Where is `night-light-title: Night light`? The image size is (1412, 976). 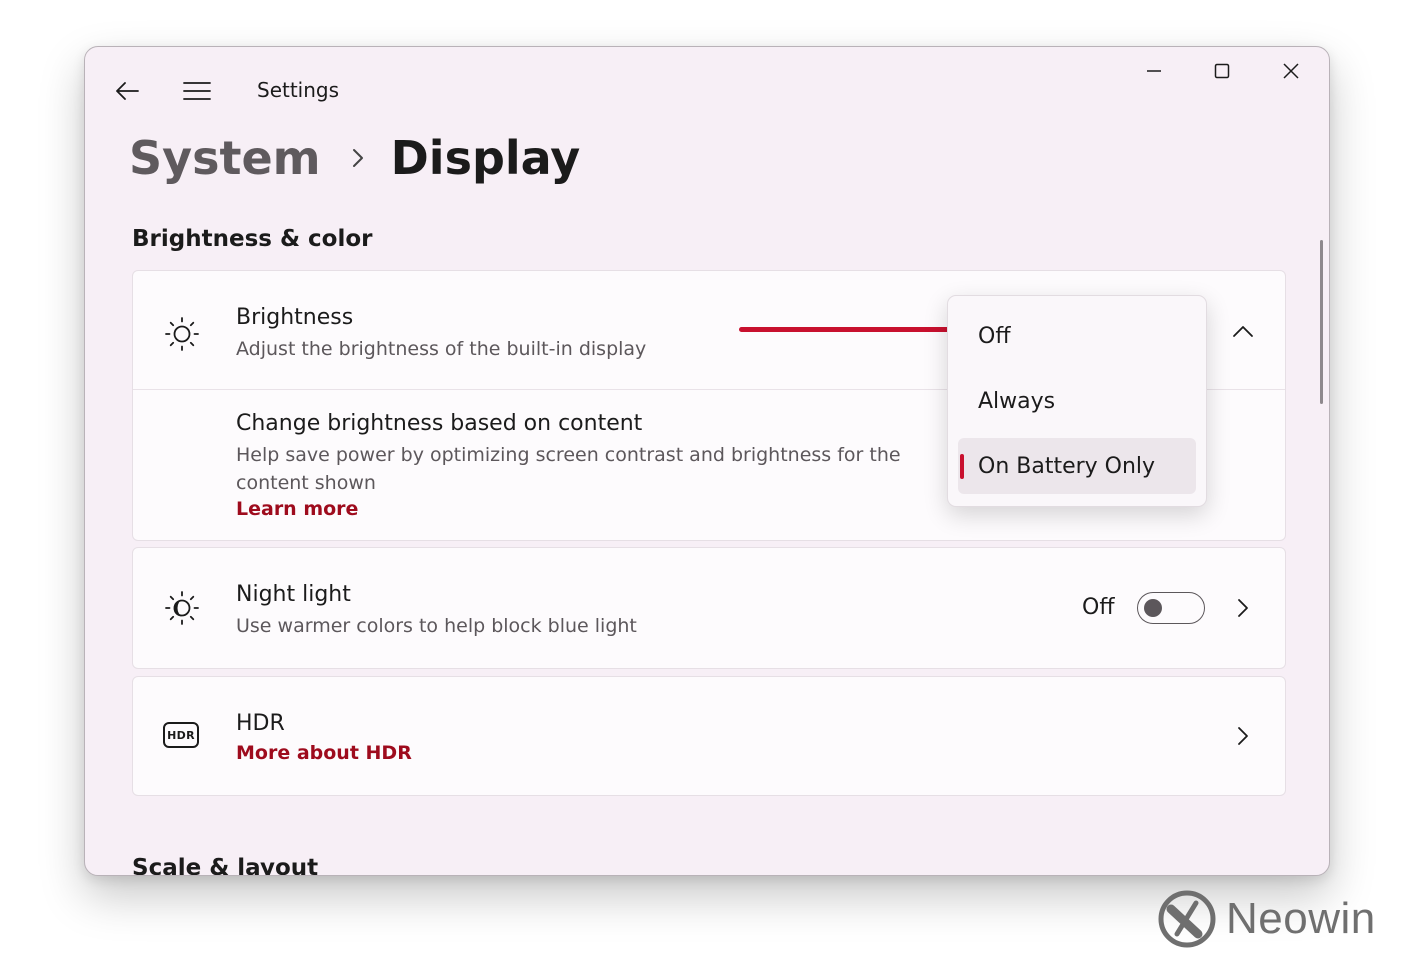 night-light-title: Night light is located at coordinates (293, 594).